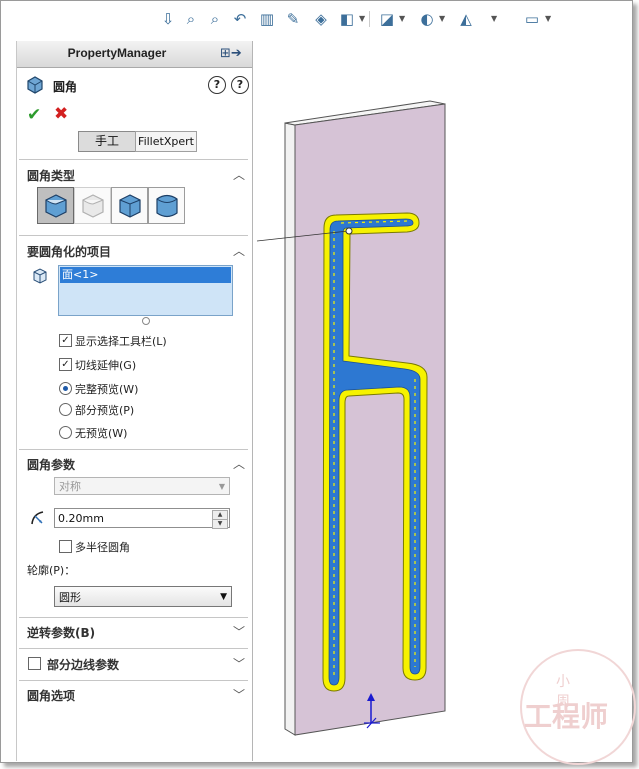 The height and width of the screenshot is (769, 639). I want to click on tab-filletxpert: FilletXpert, so click(166, 141).